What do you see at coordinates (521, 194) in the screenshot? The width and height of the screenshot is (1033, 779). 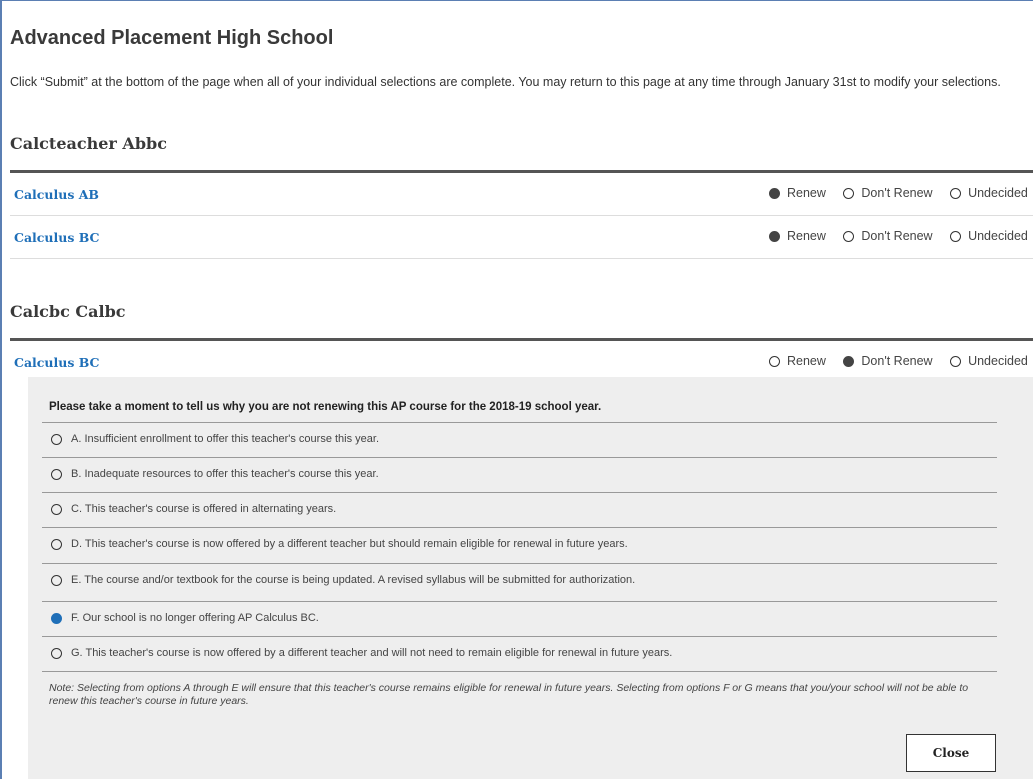 I see `course-row: Calculus AB Renew Don't Renew Undecided` at bounding box center [521, 194].